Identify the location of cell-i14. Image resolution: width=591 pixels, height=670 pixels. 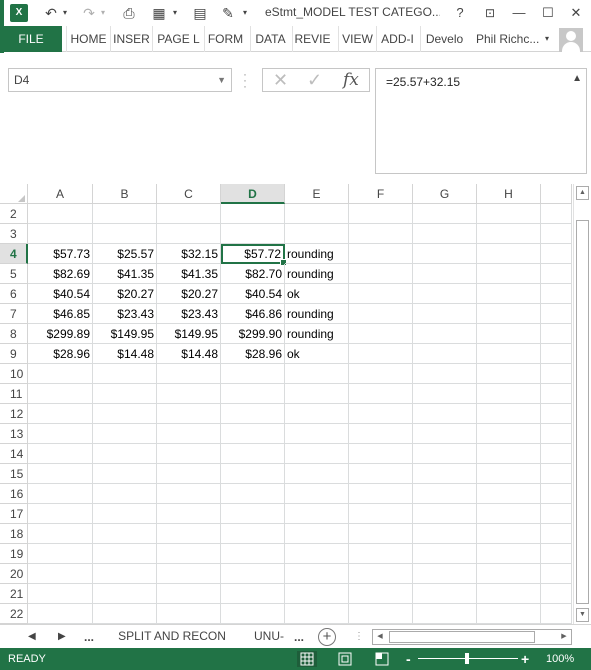
(556, 454).